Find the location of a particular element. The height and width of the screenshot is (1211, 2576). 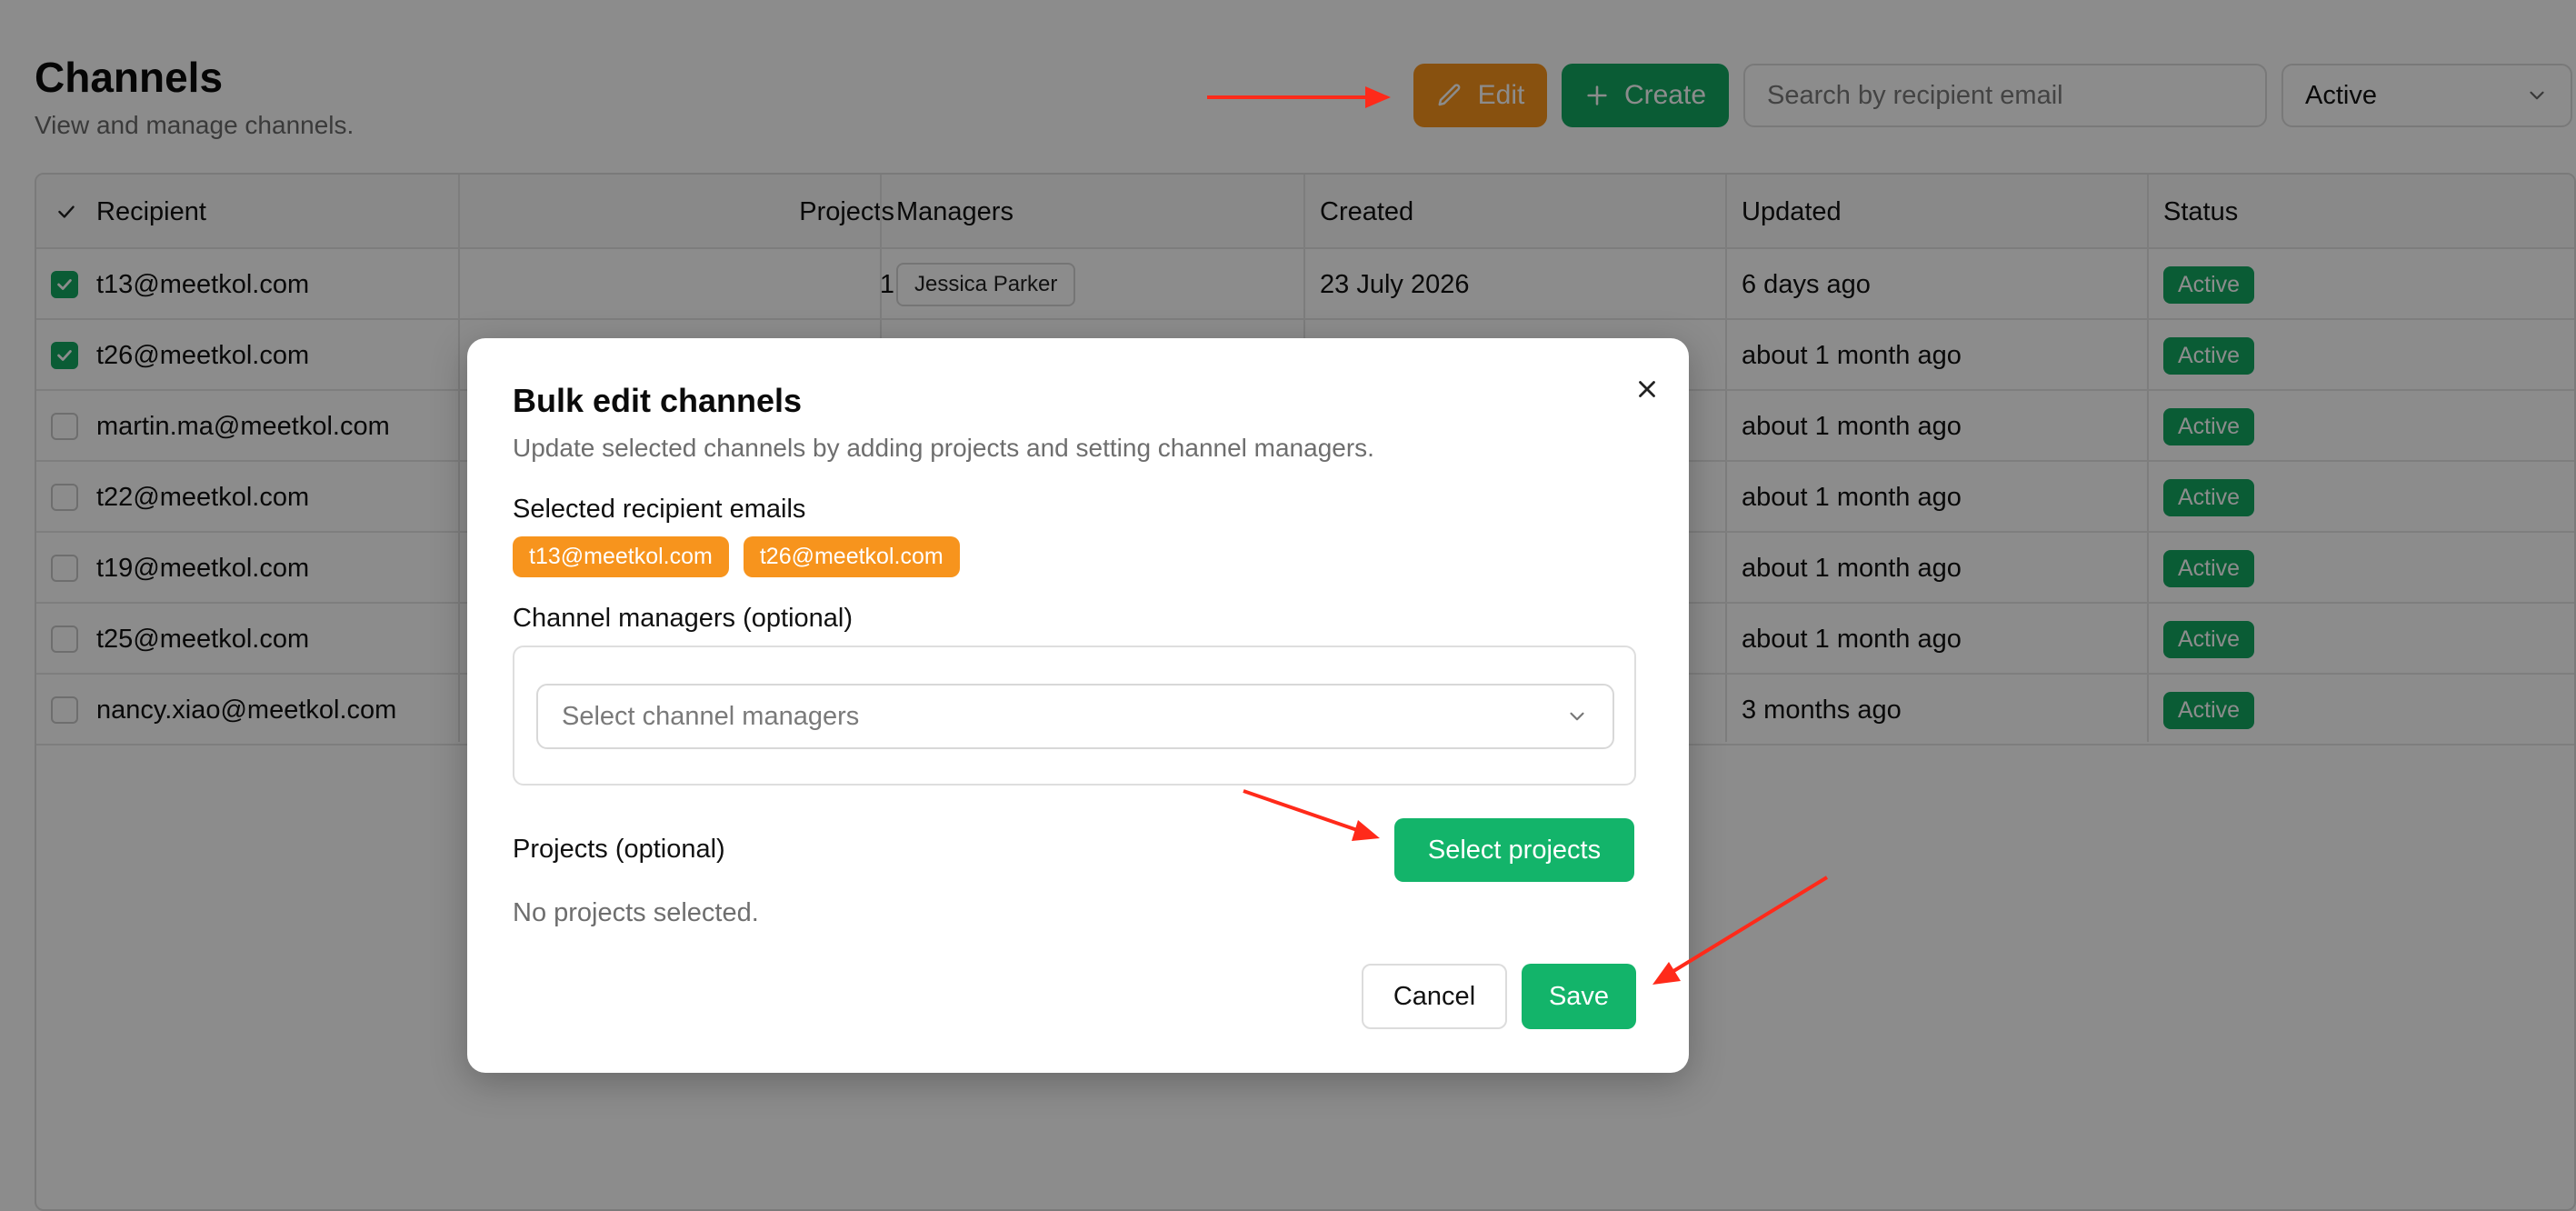

no-projects-text: No projects selected. is located at coordinates (636, 912).